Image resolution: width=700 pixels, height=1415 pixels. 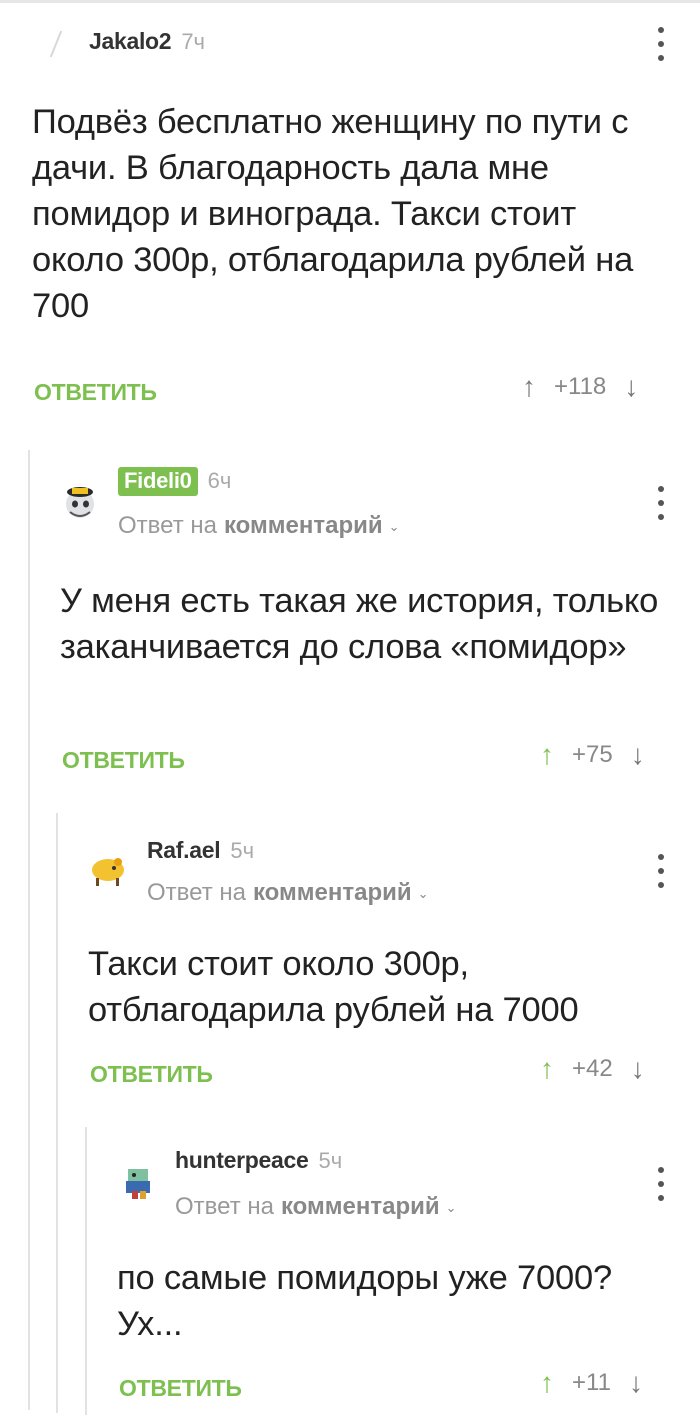 I want to click on vote-controls: ↑ +42 ↓, so click(x=592, y=1069).